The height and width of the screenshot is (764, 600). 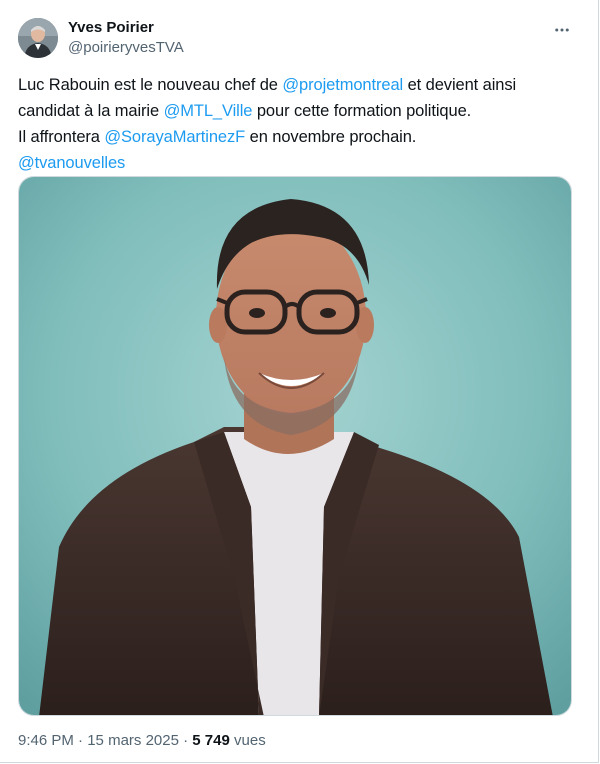 I want to click on avatar-image, so click(x=38, y=38).